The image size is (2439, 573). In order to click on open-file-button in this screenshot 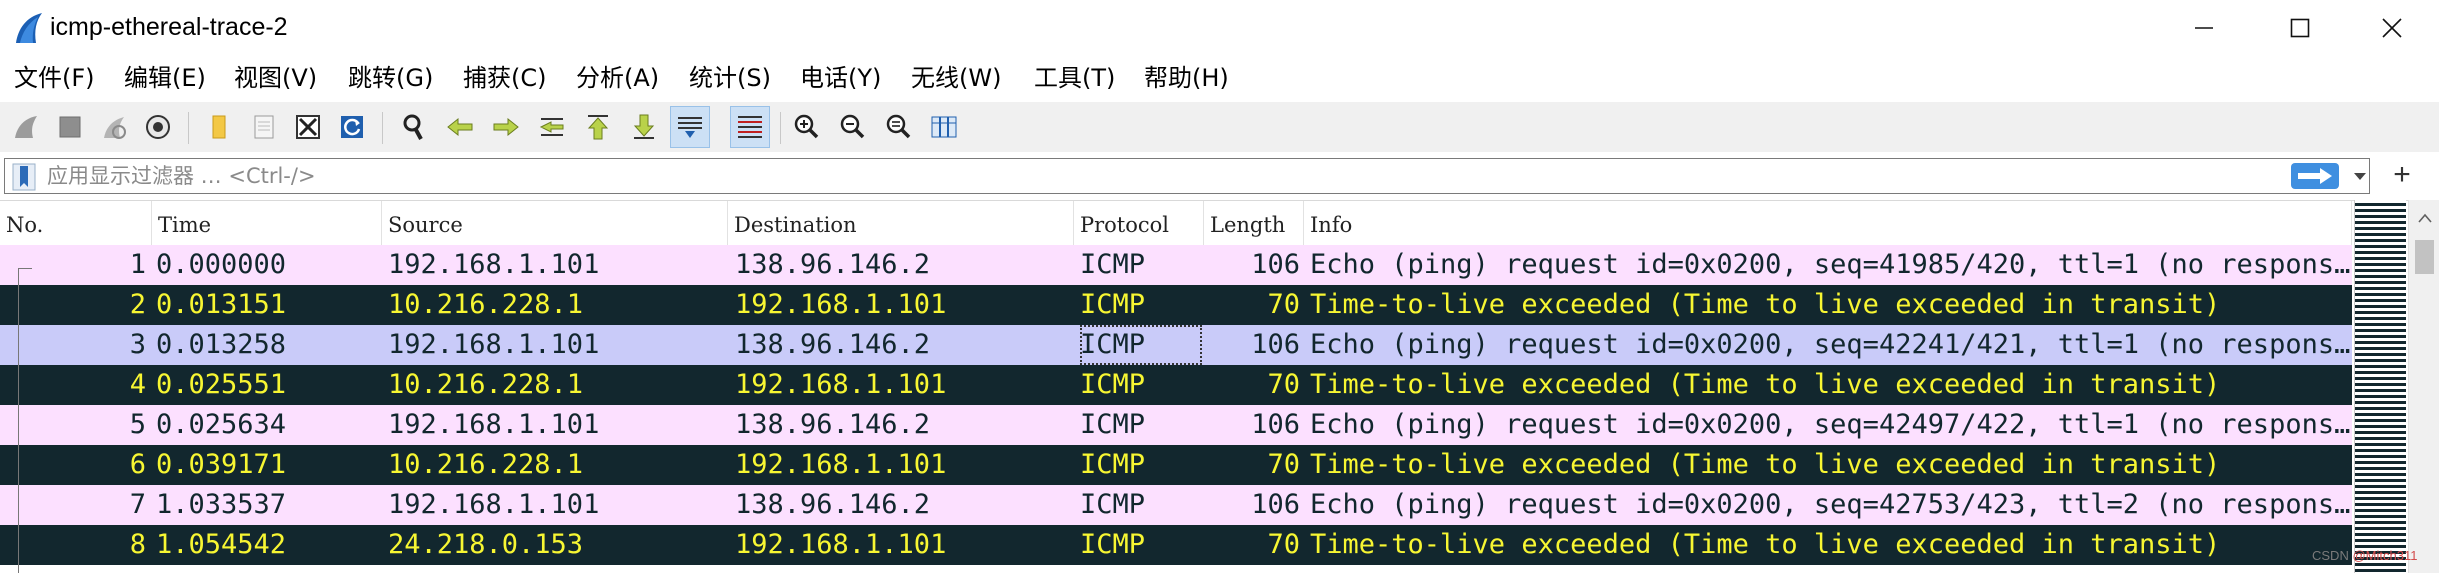, I will do `click(220, 127)`.